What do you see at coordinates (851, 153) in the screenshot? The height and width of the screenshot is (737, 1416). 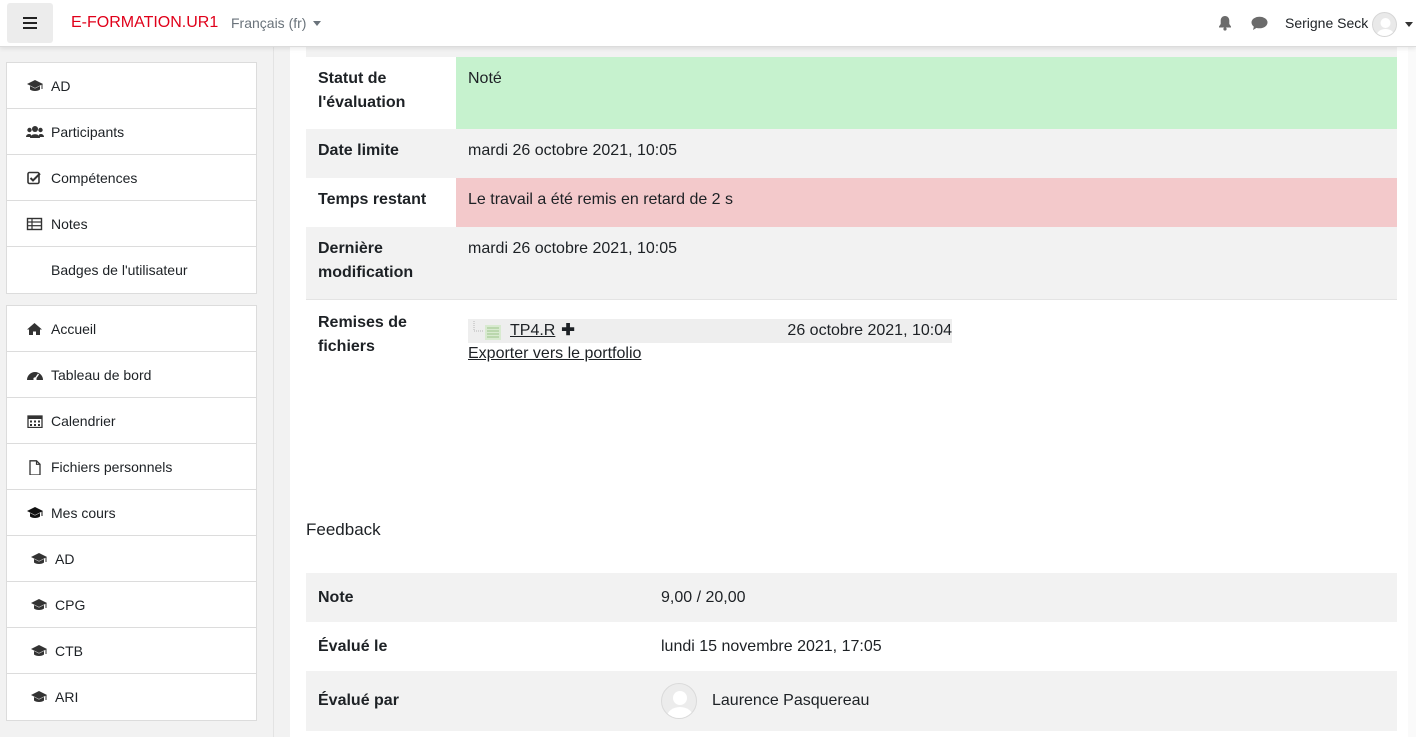 I see `due-date-row: Date limite mardi 26 octobre 2021, 10:05` at bounding box center [851, 153].